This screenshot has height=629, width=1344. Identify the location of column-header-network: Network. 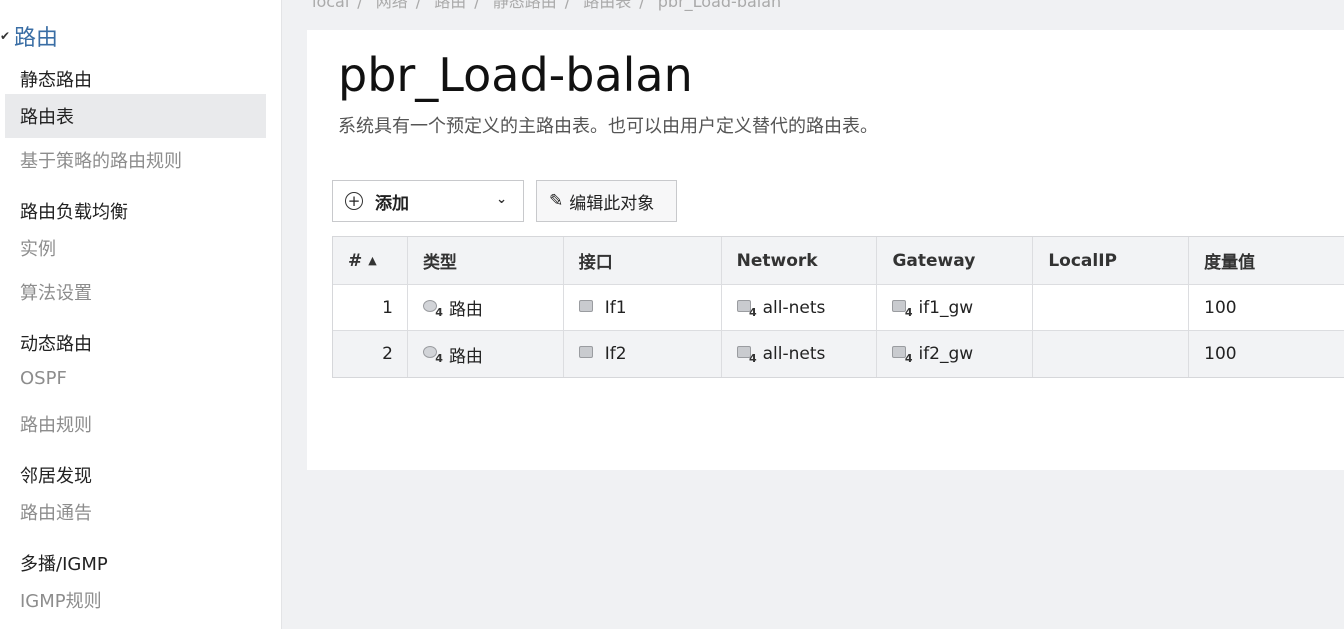
(800, 260).